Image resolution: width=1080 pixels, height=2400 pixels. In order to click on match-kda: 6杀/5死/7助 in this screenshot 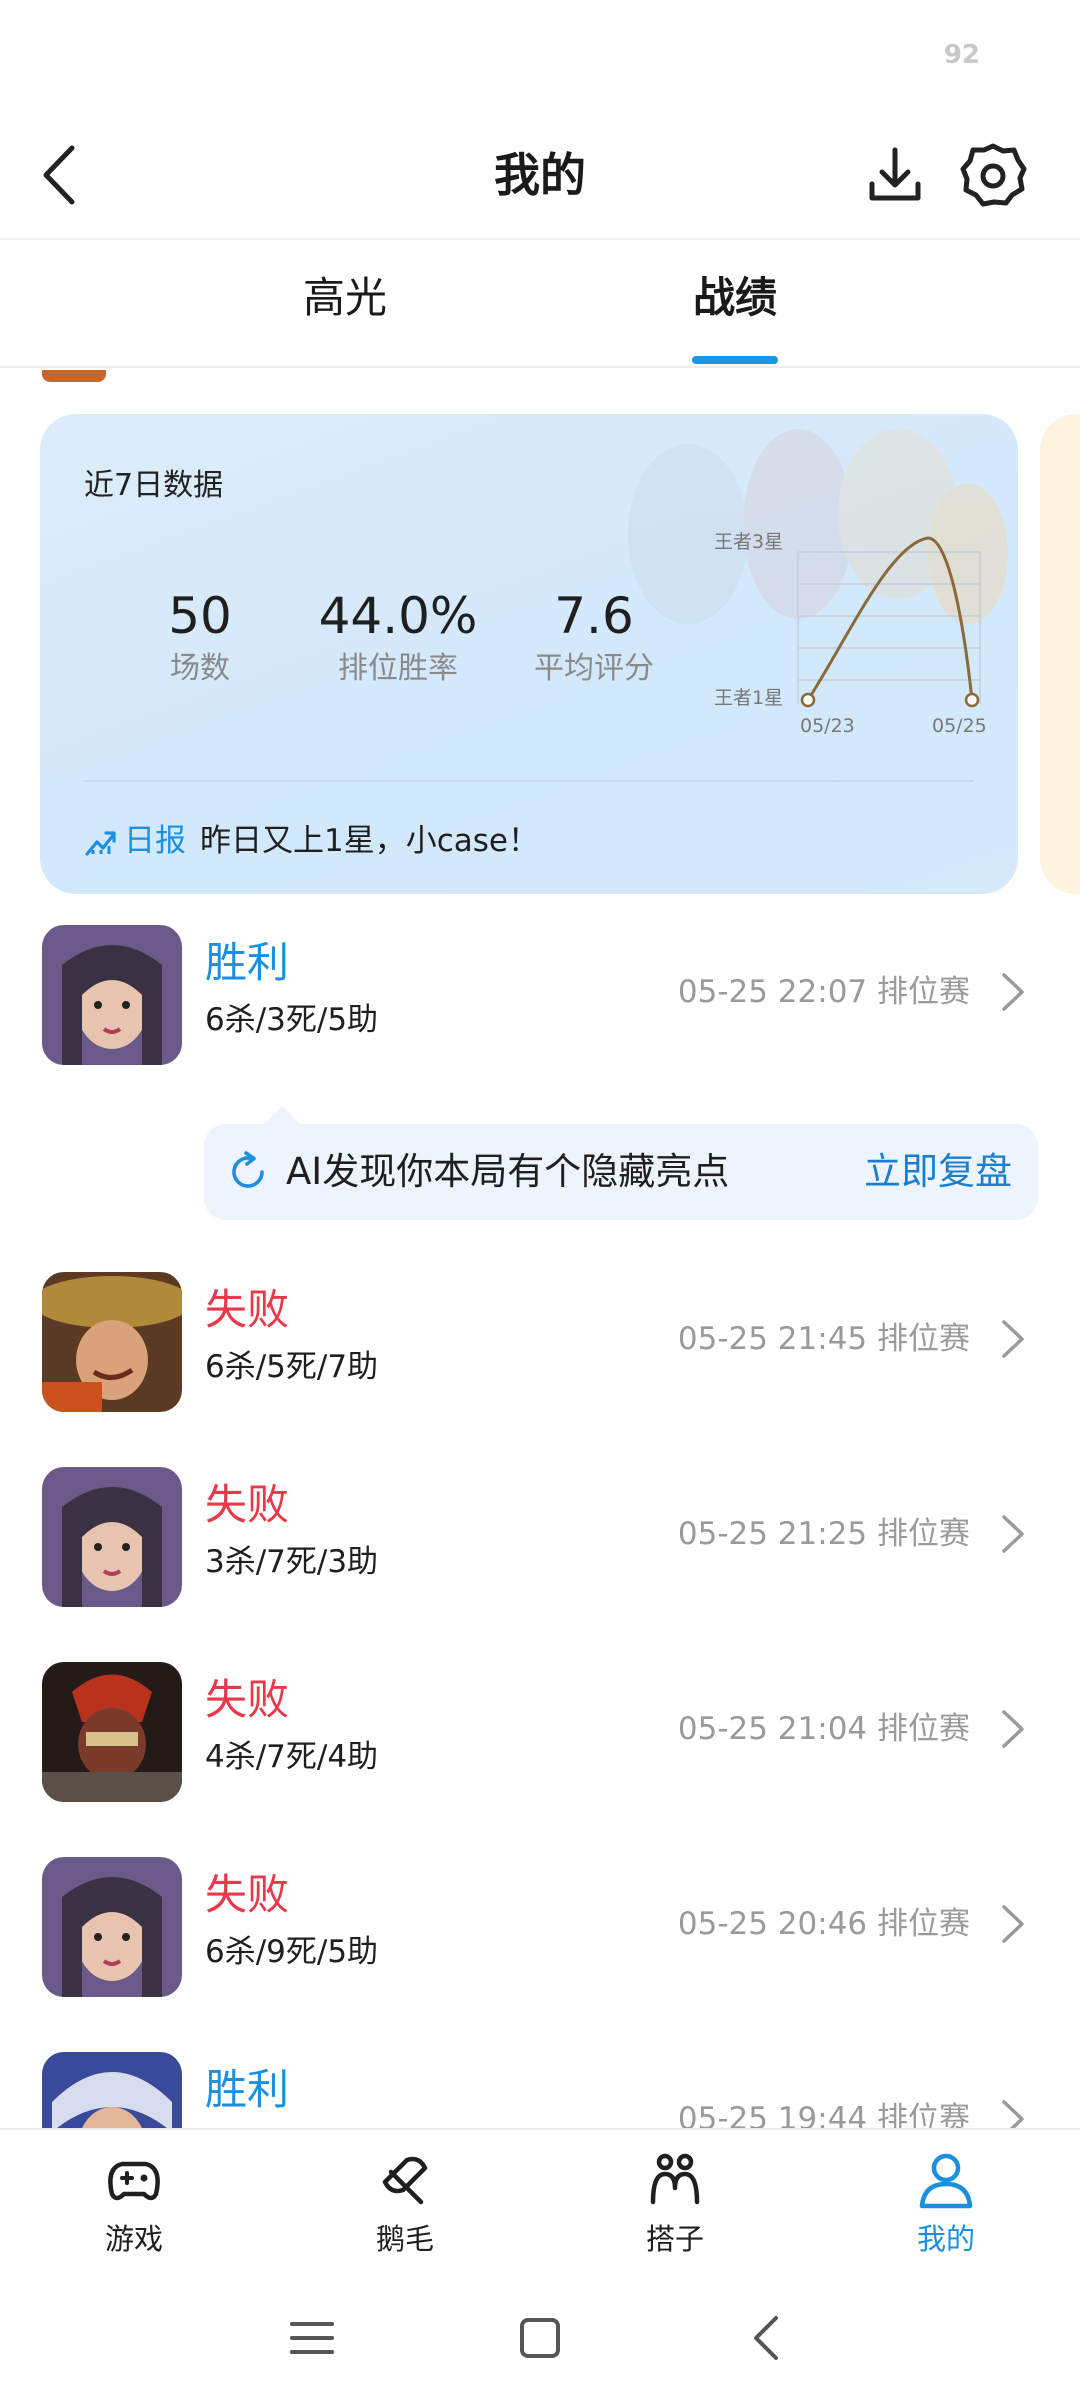, I will do `click(292, 1367)`.